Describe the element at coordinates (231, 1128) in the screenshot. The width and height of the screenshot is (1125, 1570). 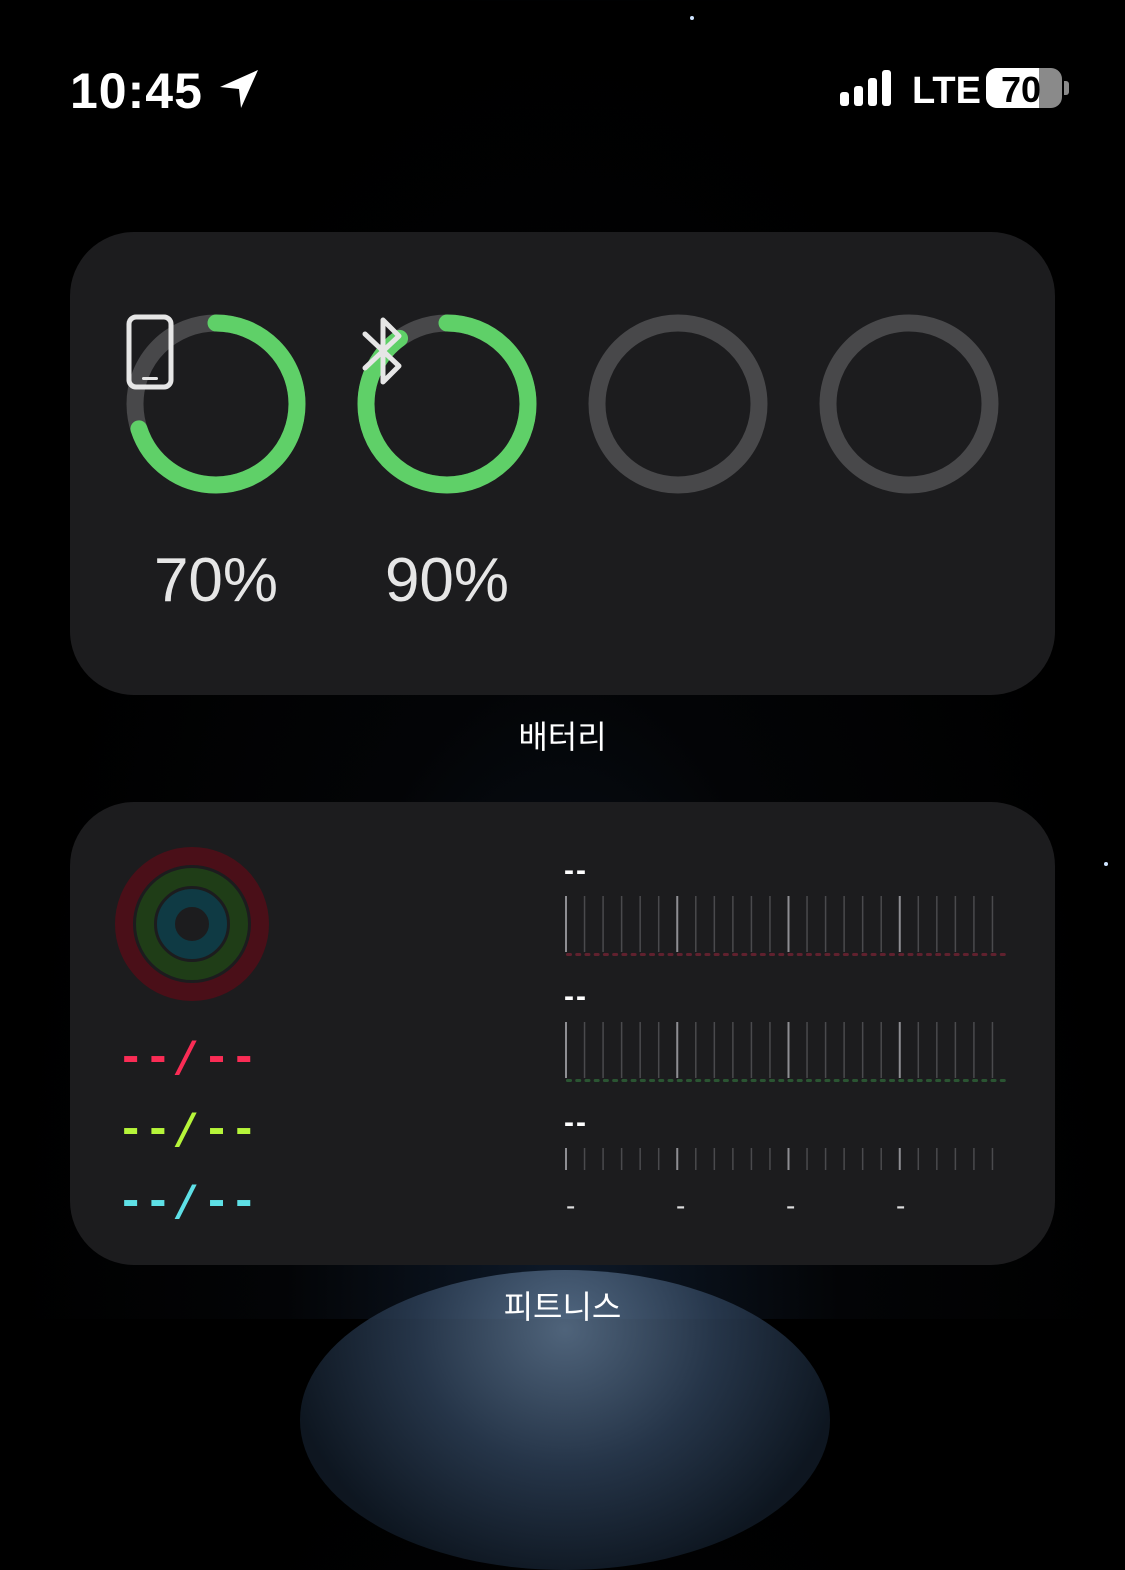
I see `exercise-target: --` at that location.